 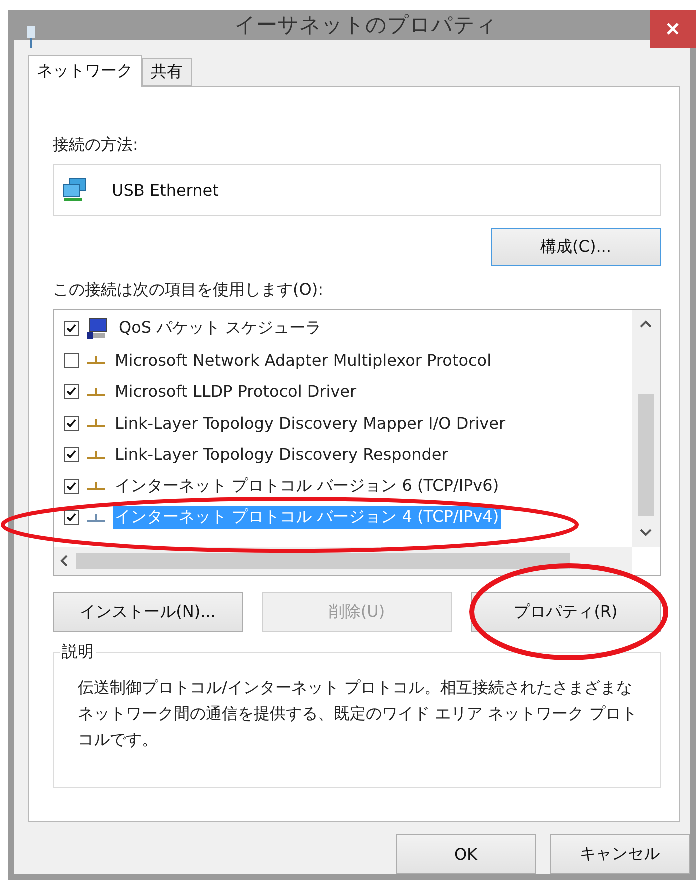 What do you see at coordinates (167, 72) in the screenshot?
I see `tab: 共有` at bounding box center [167, 72].